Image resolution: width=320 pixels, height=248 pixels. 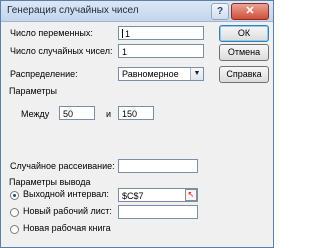 What do you see at coordinates (51, 33) in the screenshot?
I see `num-vars-label: Число переменных:` at bounding box center [51, 33].